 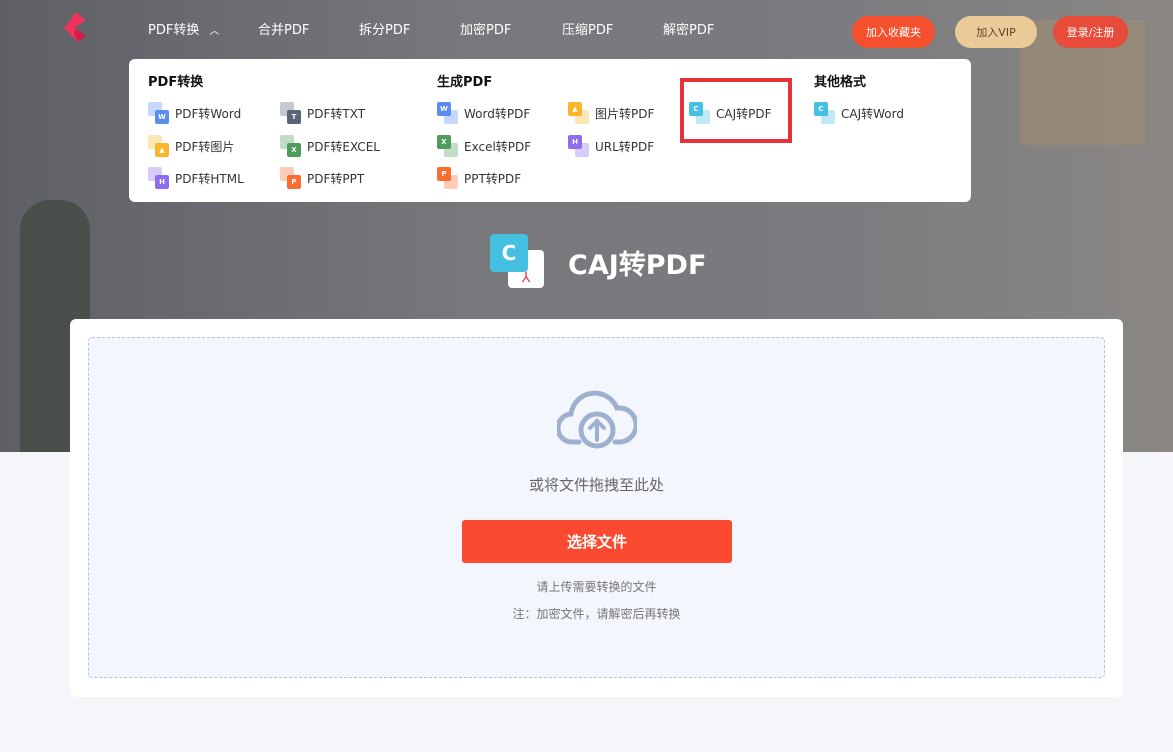 What do you see at coordinates (498, 146) in the screenshot?
I see `menu-item-label: Excel转PDF` at bounding box center [498, 146].